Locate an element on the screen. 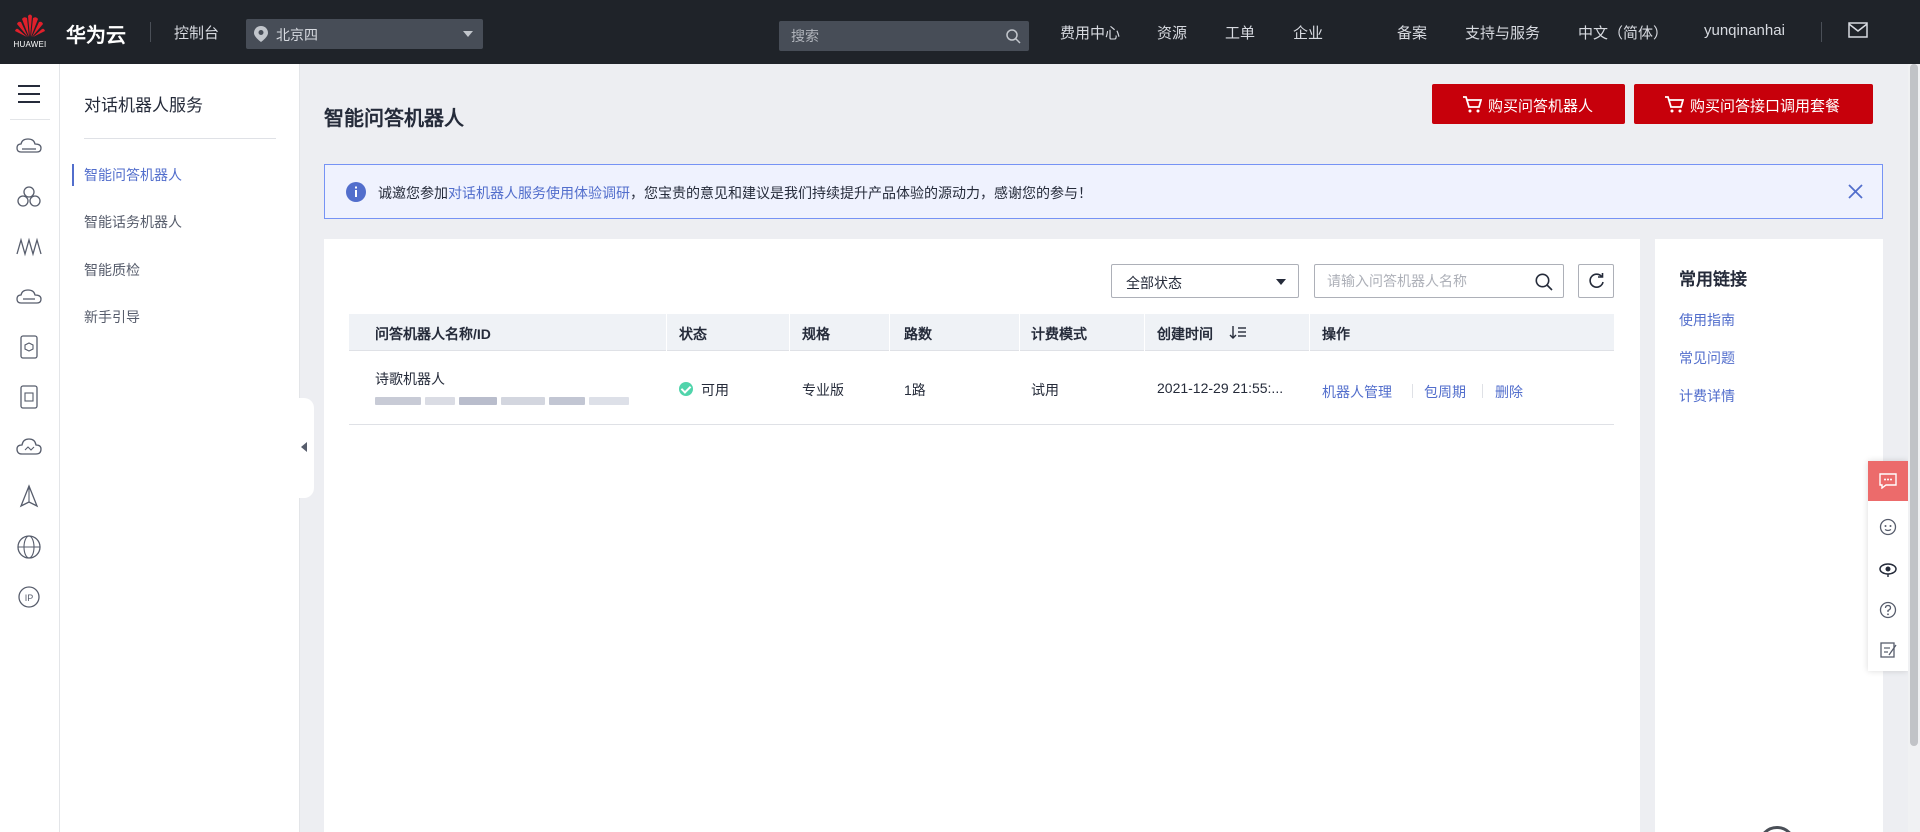  service-title: 对话机器人服务 is located at coordinates (143, 105).